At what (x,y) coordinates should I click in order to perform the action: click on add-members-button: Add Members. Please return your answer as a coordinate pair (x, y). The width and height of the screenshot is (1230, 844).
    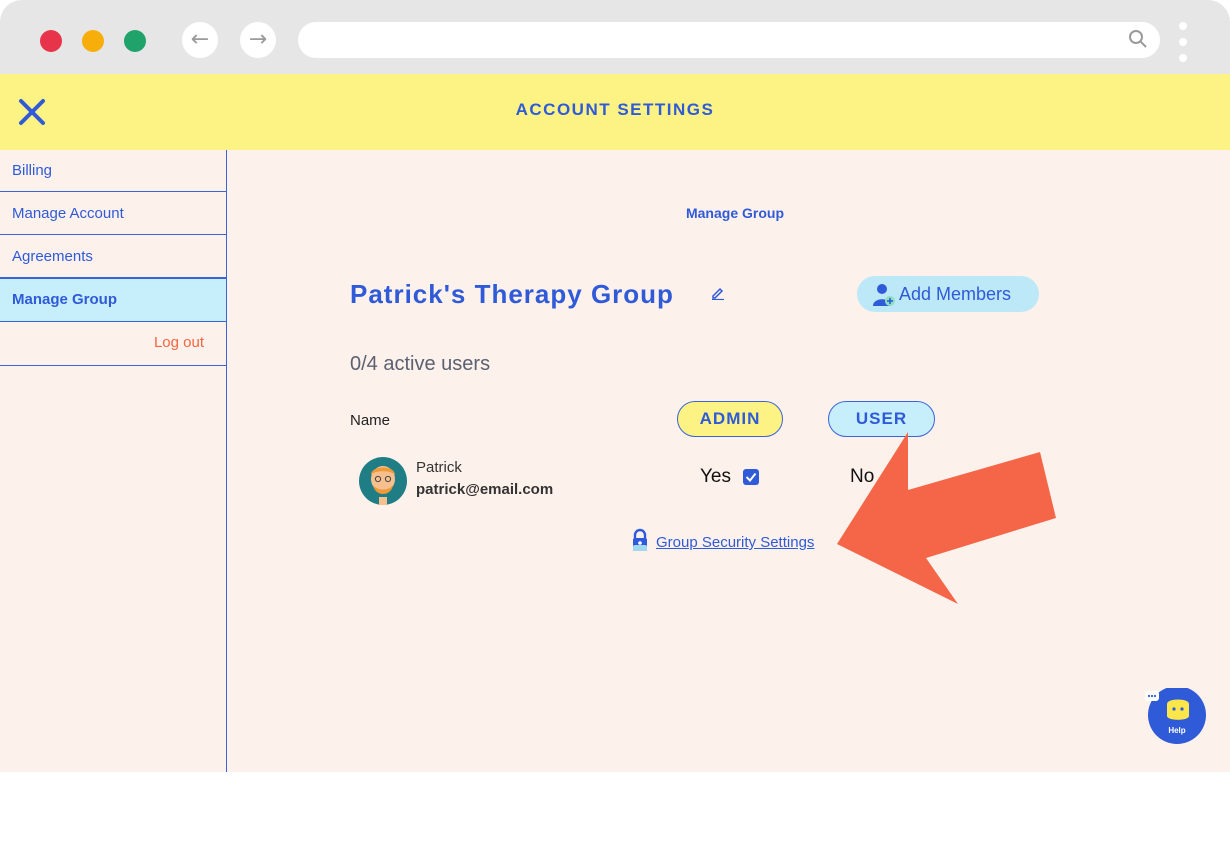
    Looking at the image, I should click on (948, 294).